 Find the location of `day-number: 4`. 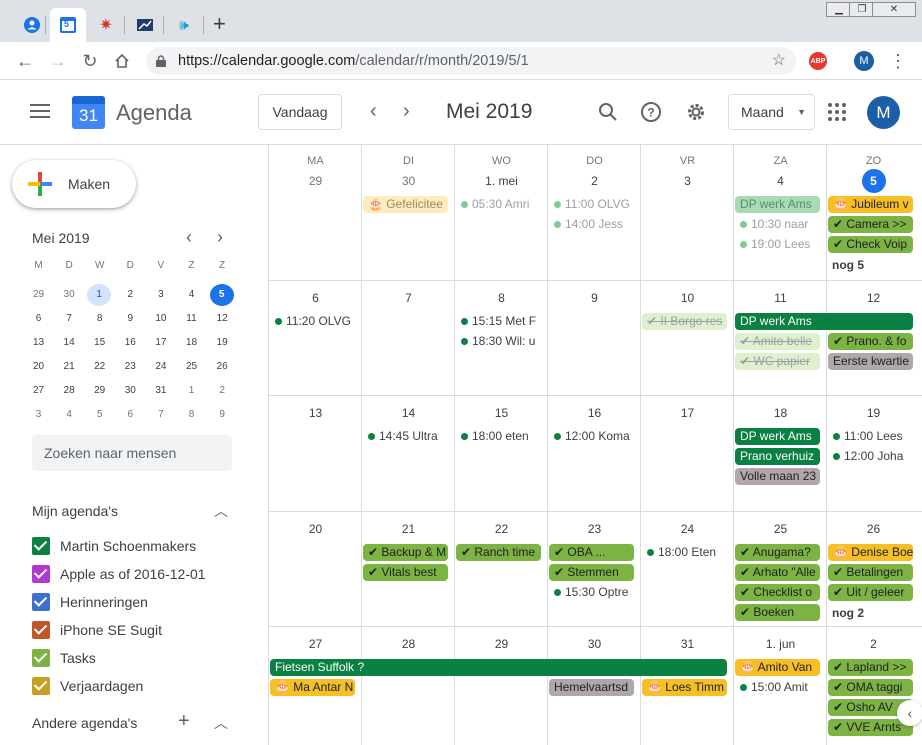

day-number: 4 is located at coordinates (780, 181).